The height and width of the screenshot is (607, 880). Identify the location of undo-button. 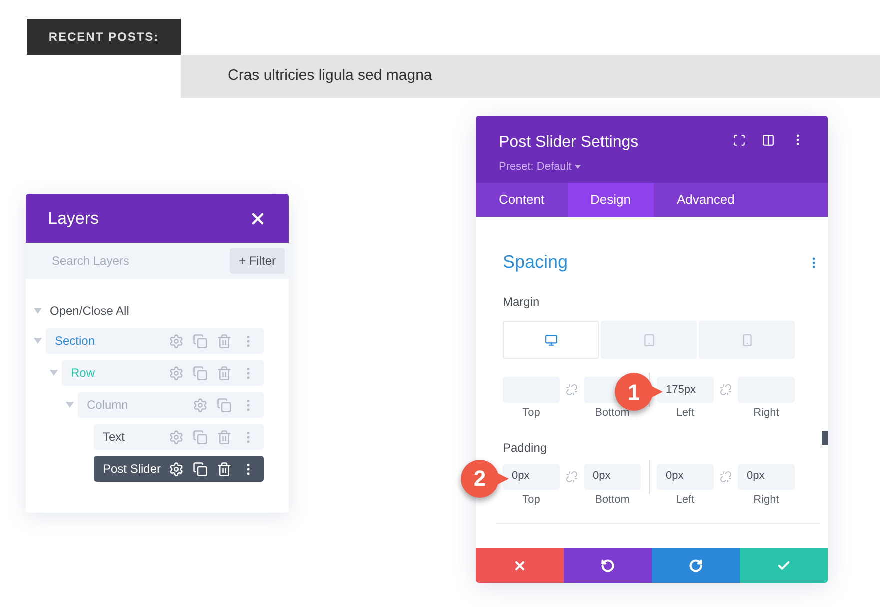
(608, 565).